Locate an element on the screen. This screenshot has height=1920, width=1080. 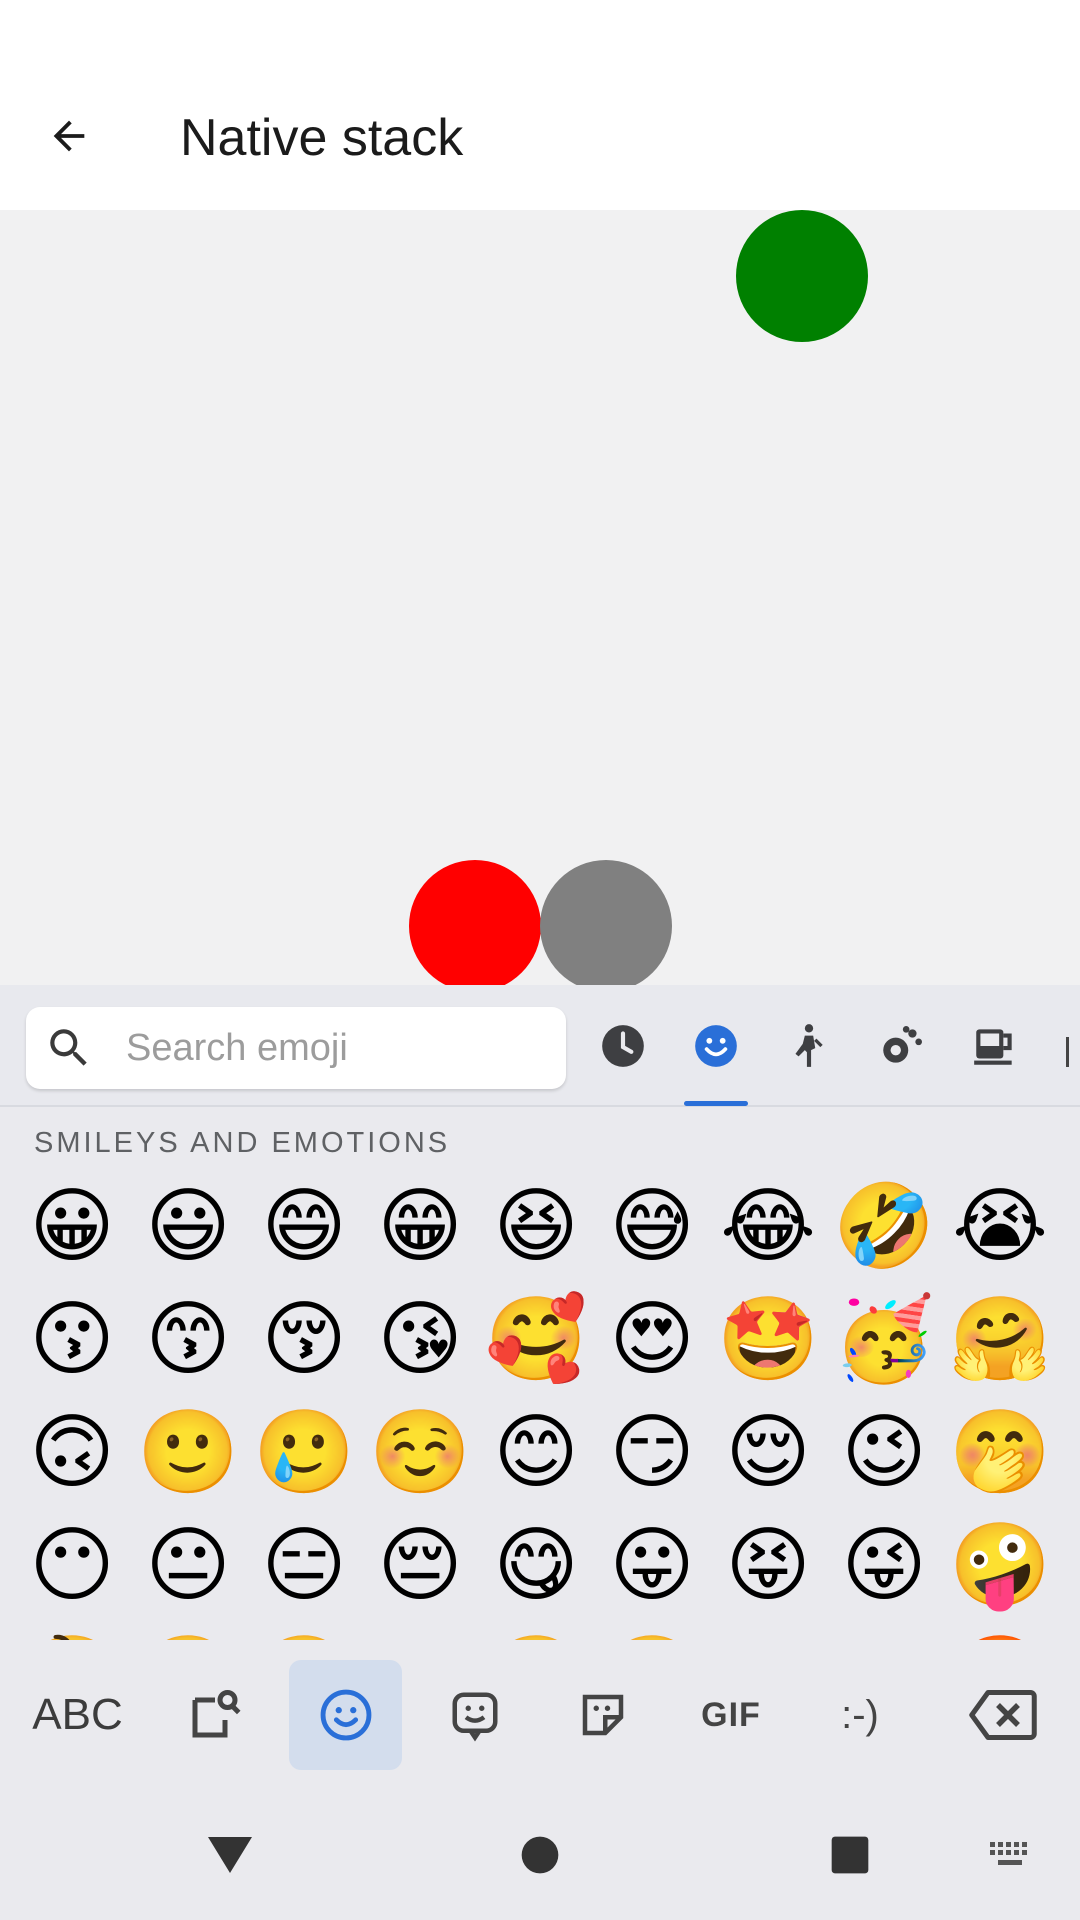
category-tab-smileys is located at coordinates (716, 1046).